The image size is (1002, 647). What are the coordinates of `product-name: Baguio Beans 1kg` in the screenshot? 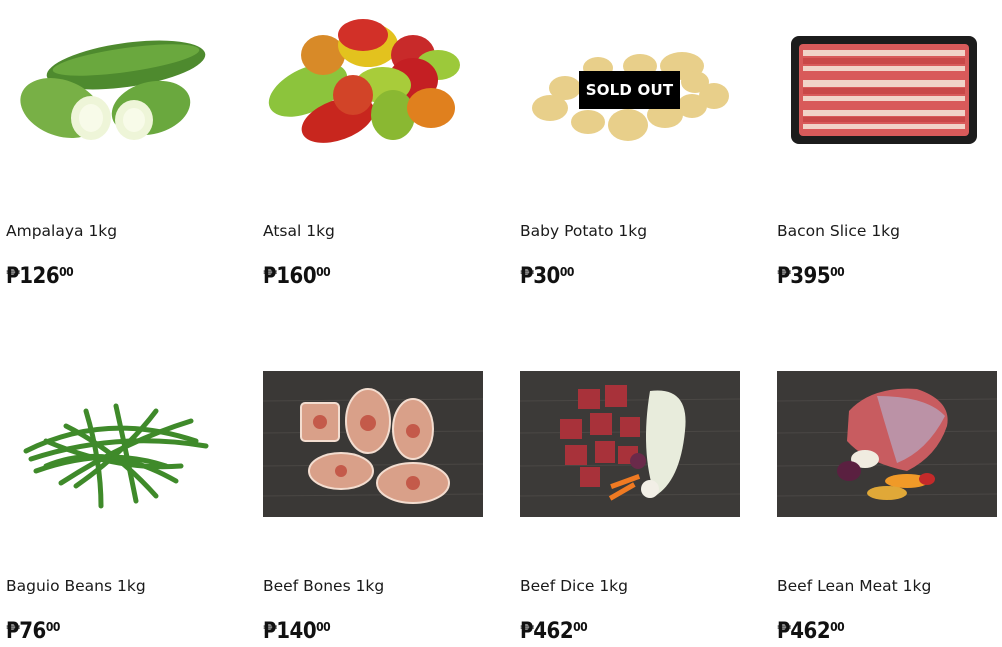 It's located at (76, 586).